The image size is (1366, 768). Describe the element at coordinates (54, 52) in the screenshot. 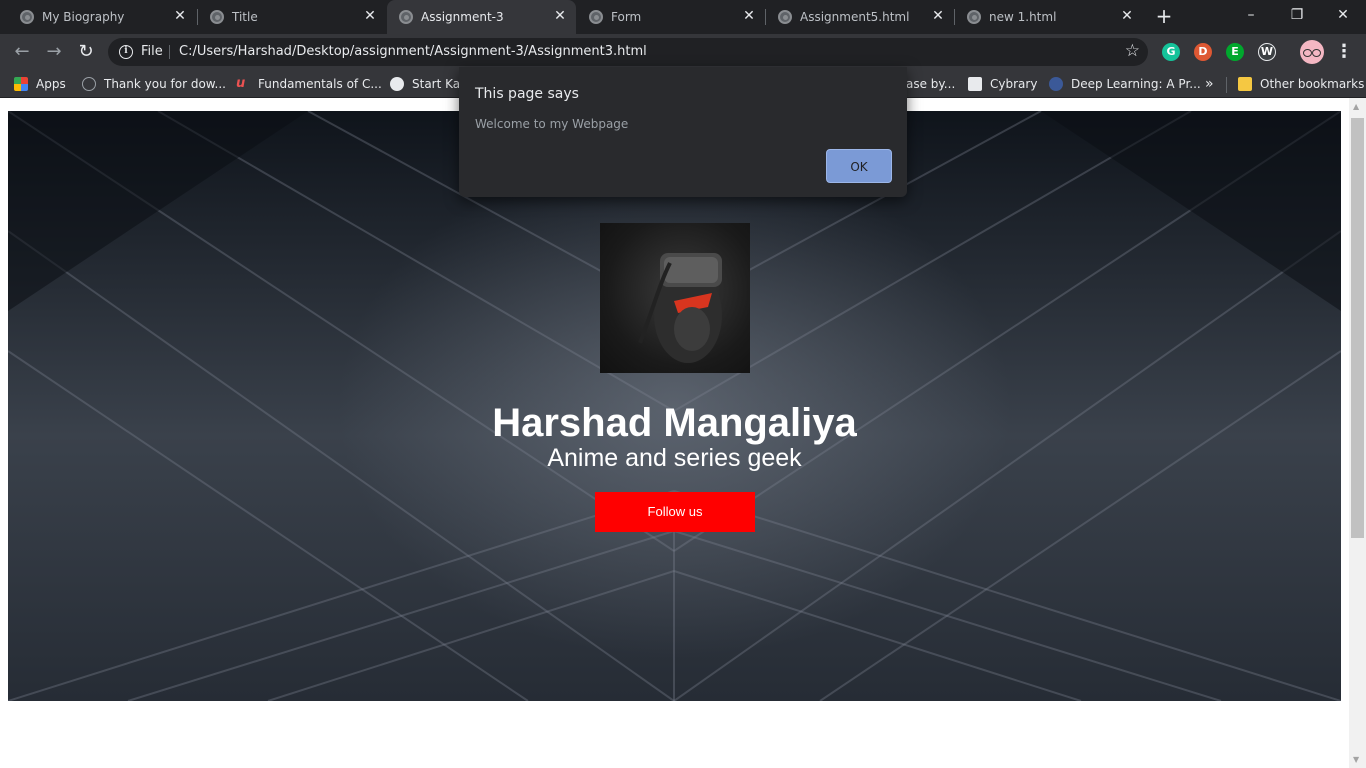

I see `forward-button: →` at that location.